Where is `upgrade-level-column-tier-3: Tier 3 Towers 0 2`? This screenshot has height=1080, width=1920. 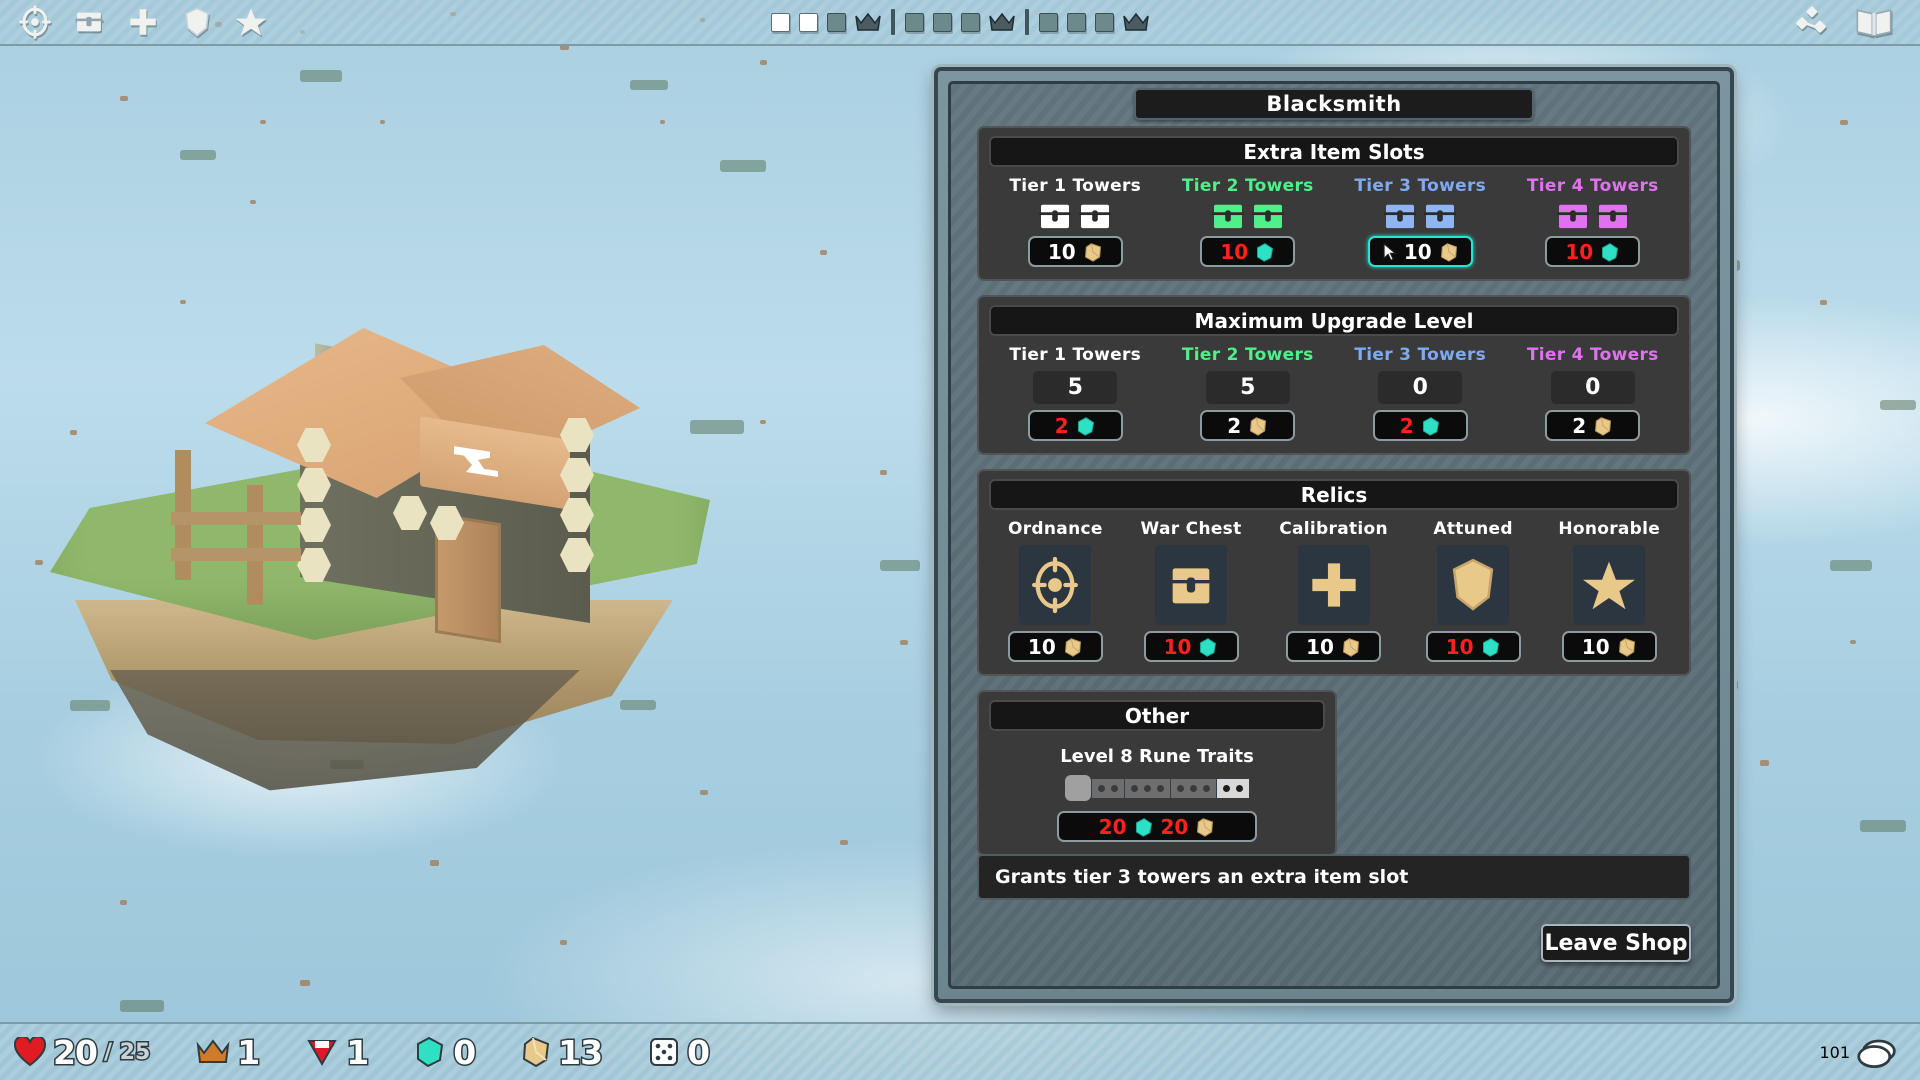
upgrade-level-column-tier-3: Tier 3 Towers 0 2 is located at coordinates (1420, 393).